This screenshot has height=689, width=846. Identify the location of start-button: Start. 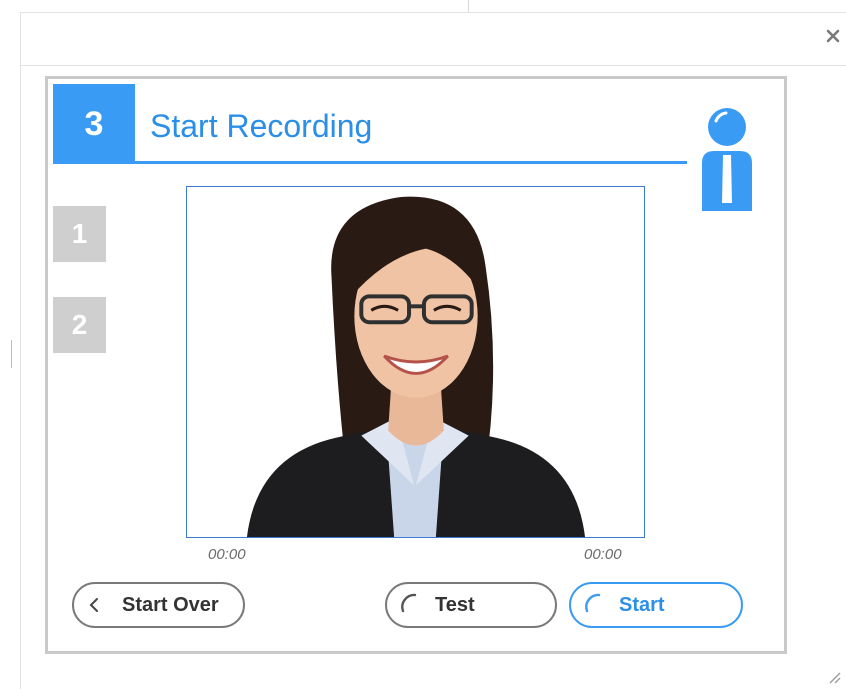
(656, 605).